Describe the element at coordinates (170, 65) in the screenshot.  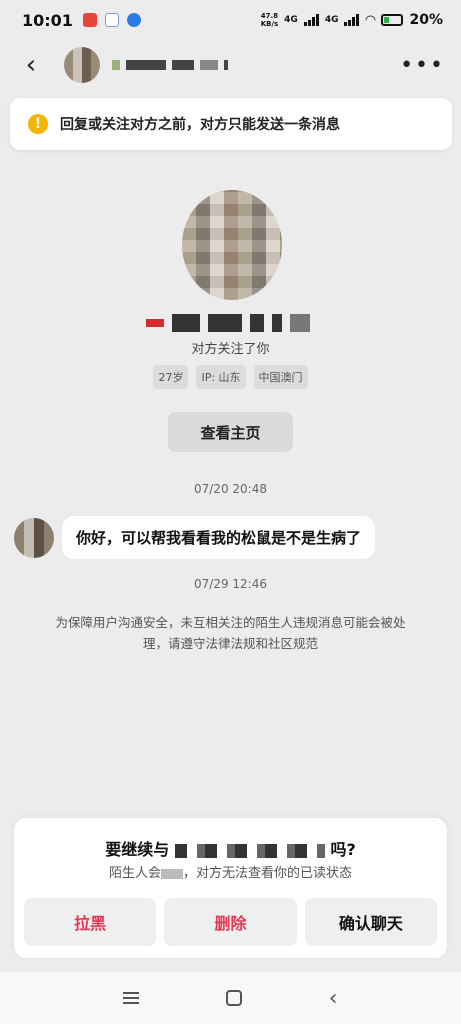
I see `header-username-redacted` at that location.